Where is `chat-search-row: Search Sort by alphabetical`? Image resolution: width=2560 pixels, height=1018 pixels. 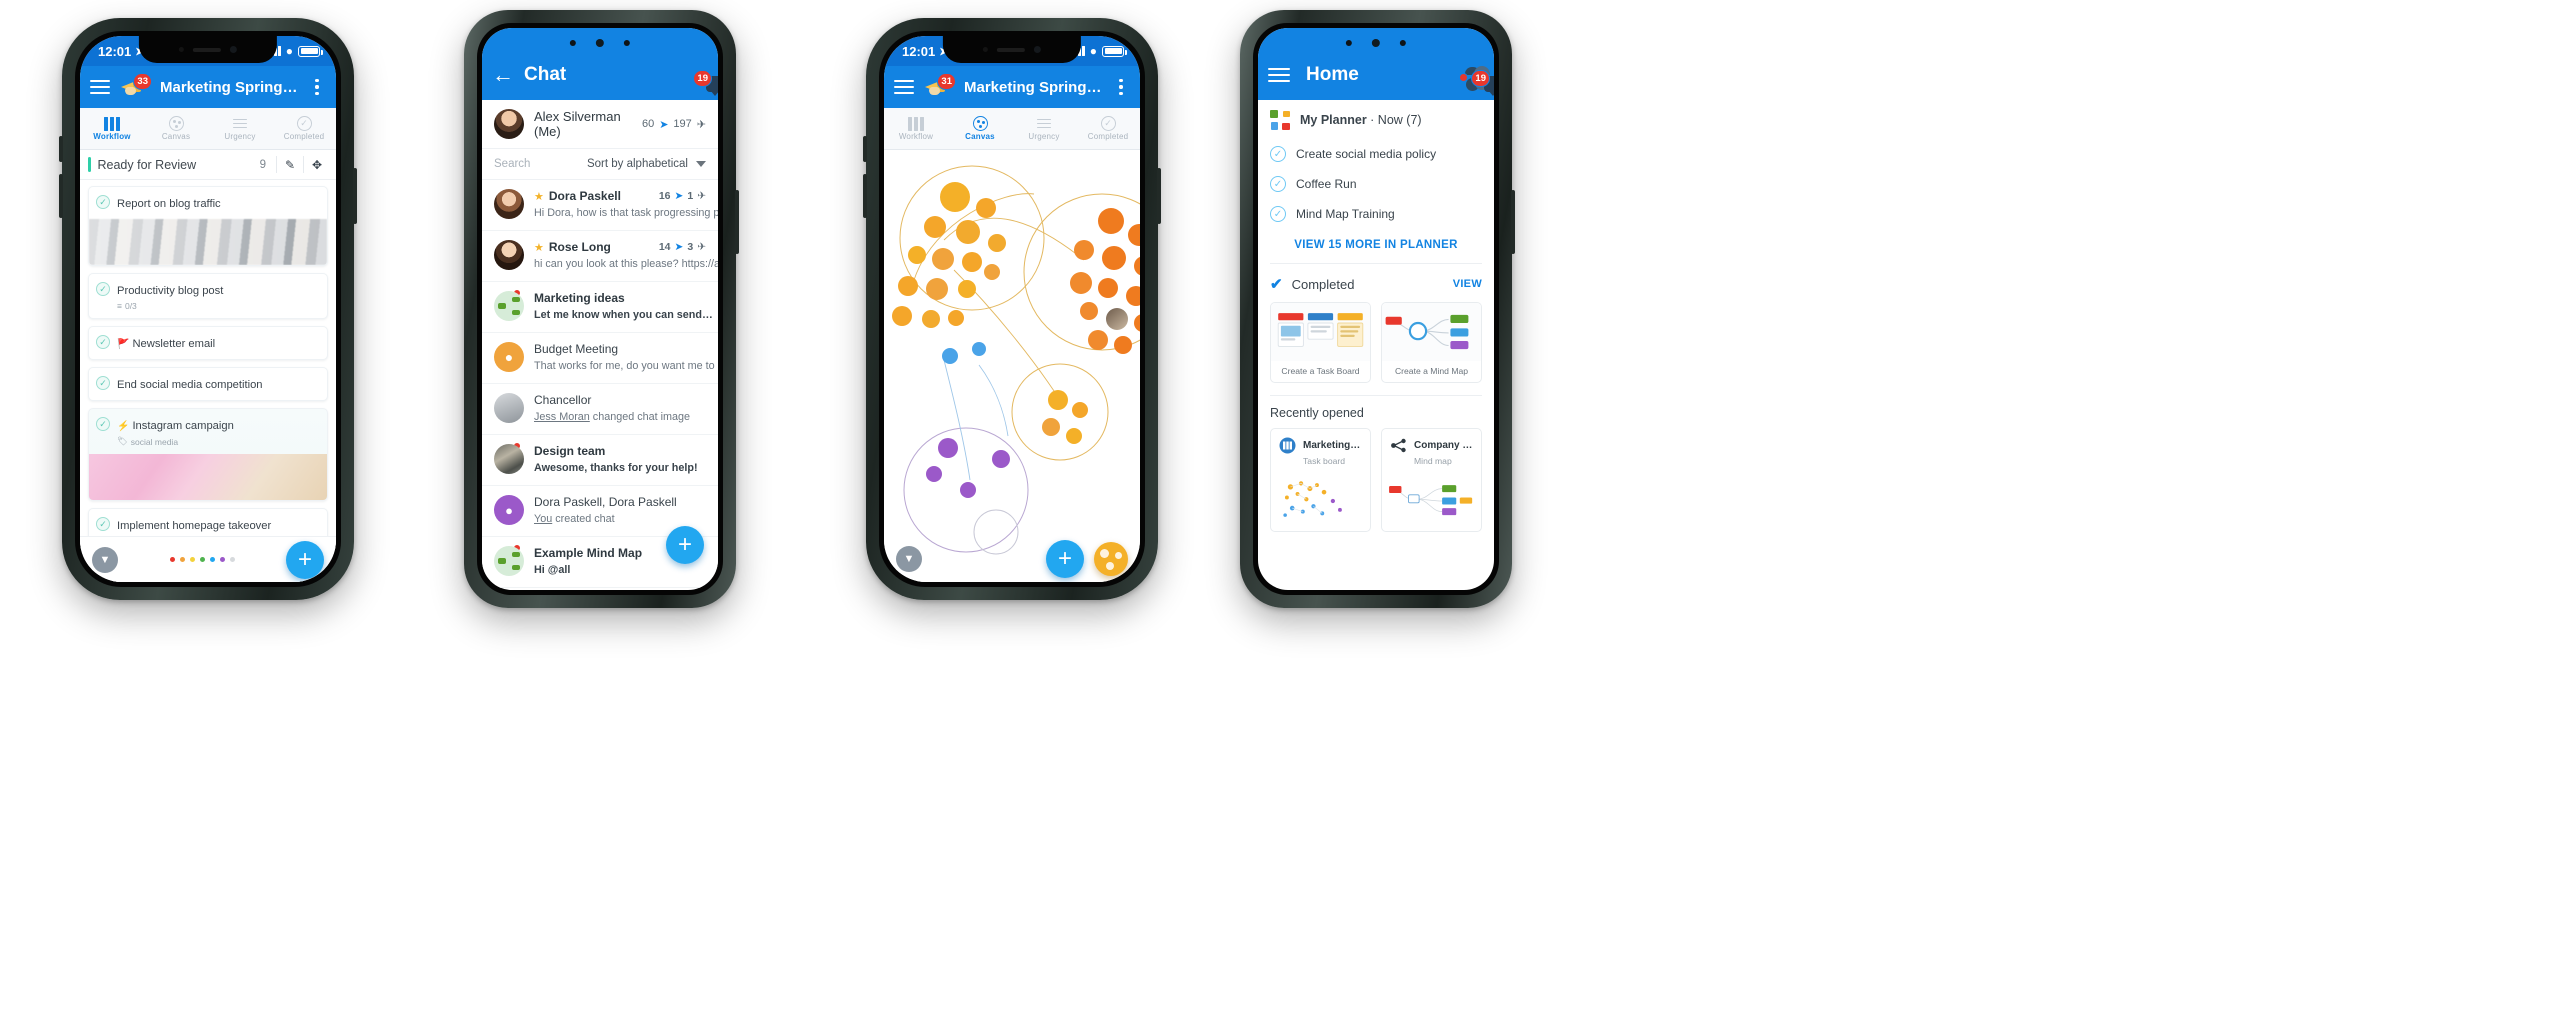
chat-search-row: Search Sort by alphabetical is located at coordinates (600, 164).